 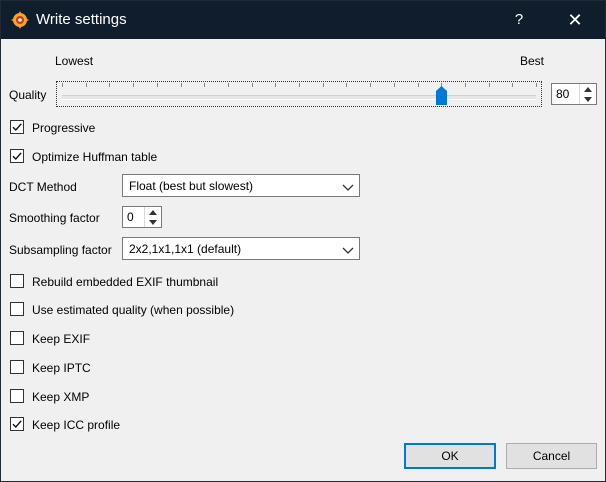 I want to click on smoothing-factor-spinbox: 0, so click(x=142, y=217).